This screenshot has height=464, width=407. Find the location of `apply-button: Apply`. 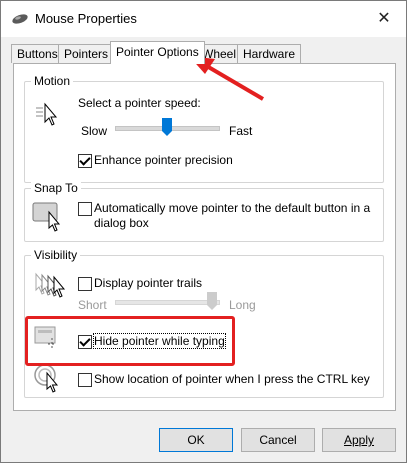

apply-button: Apply is located at coordinates (359, 440).